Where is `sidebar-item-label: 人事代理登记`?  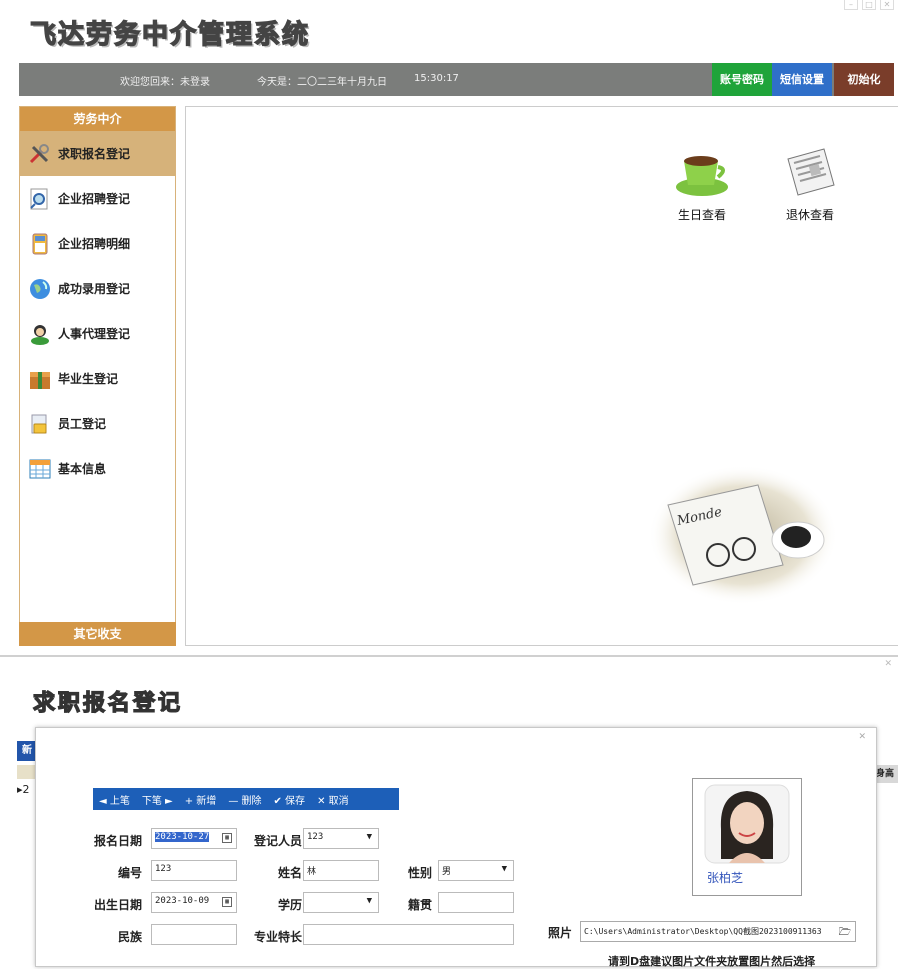 sidebar-item-label: 人事代理登记 is located at coordinates (94, 334).